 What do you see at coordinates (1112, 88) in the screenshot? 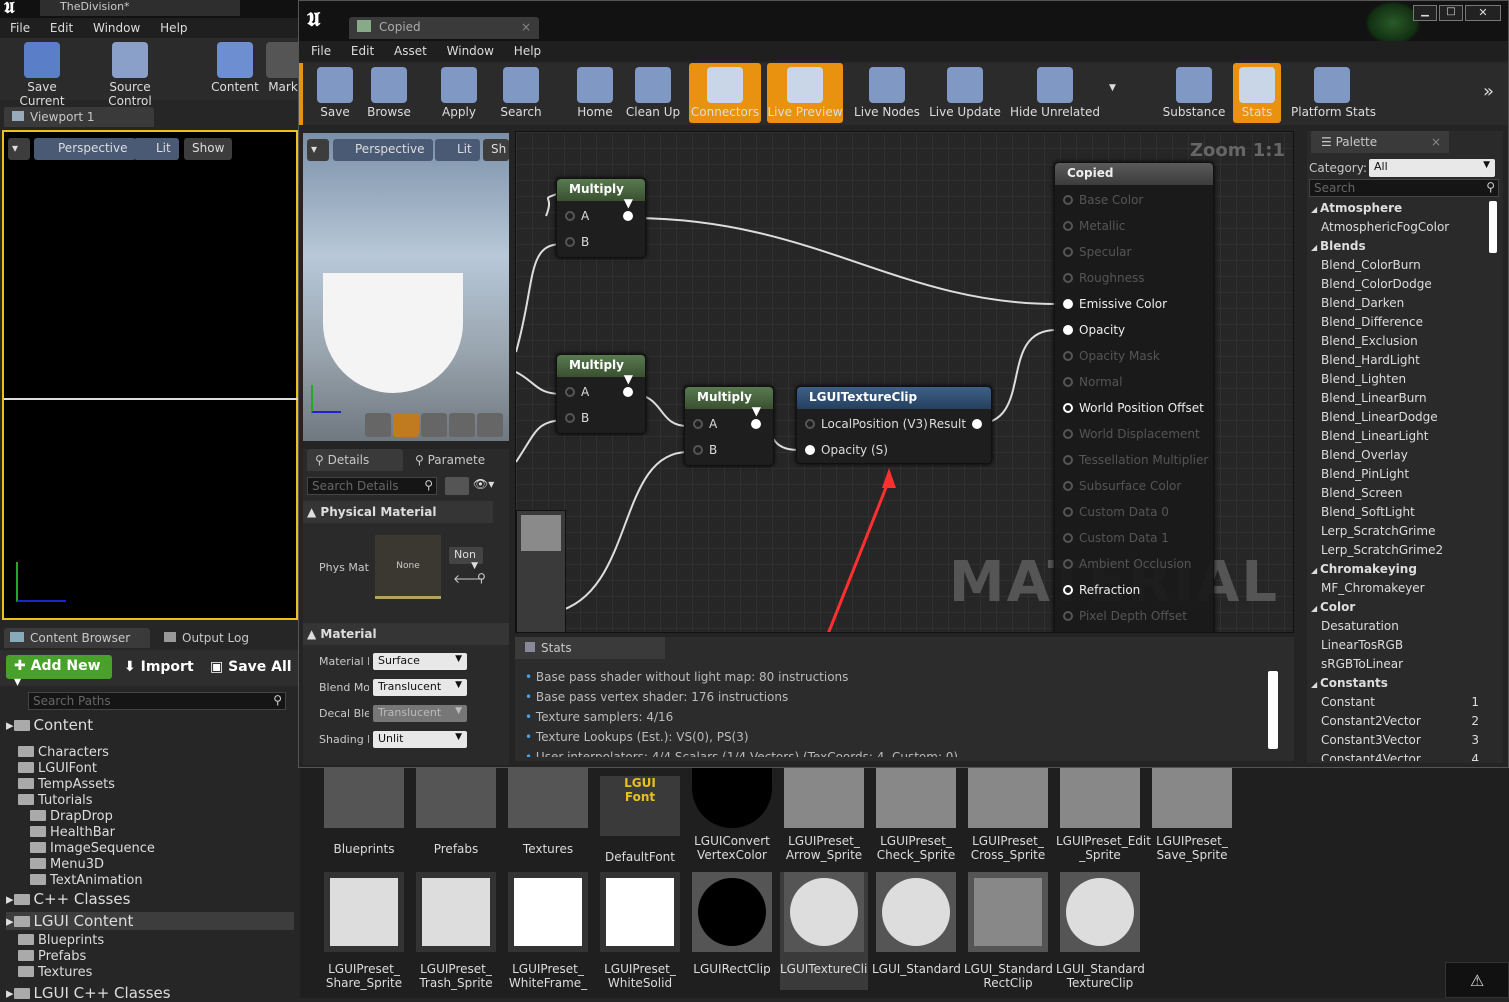
I see `toolbar-dropdown-icon: ▼` at bounding box center [1112, 88].